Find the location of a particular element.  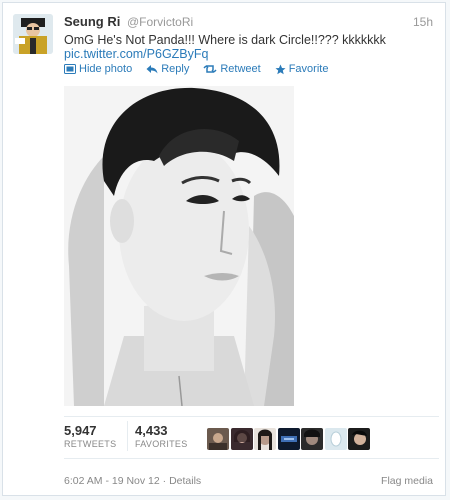

tweet-header: Seung Ri @ForvictoRi is located at coordinates (128, 21).